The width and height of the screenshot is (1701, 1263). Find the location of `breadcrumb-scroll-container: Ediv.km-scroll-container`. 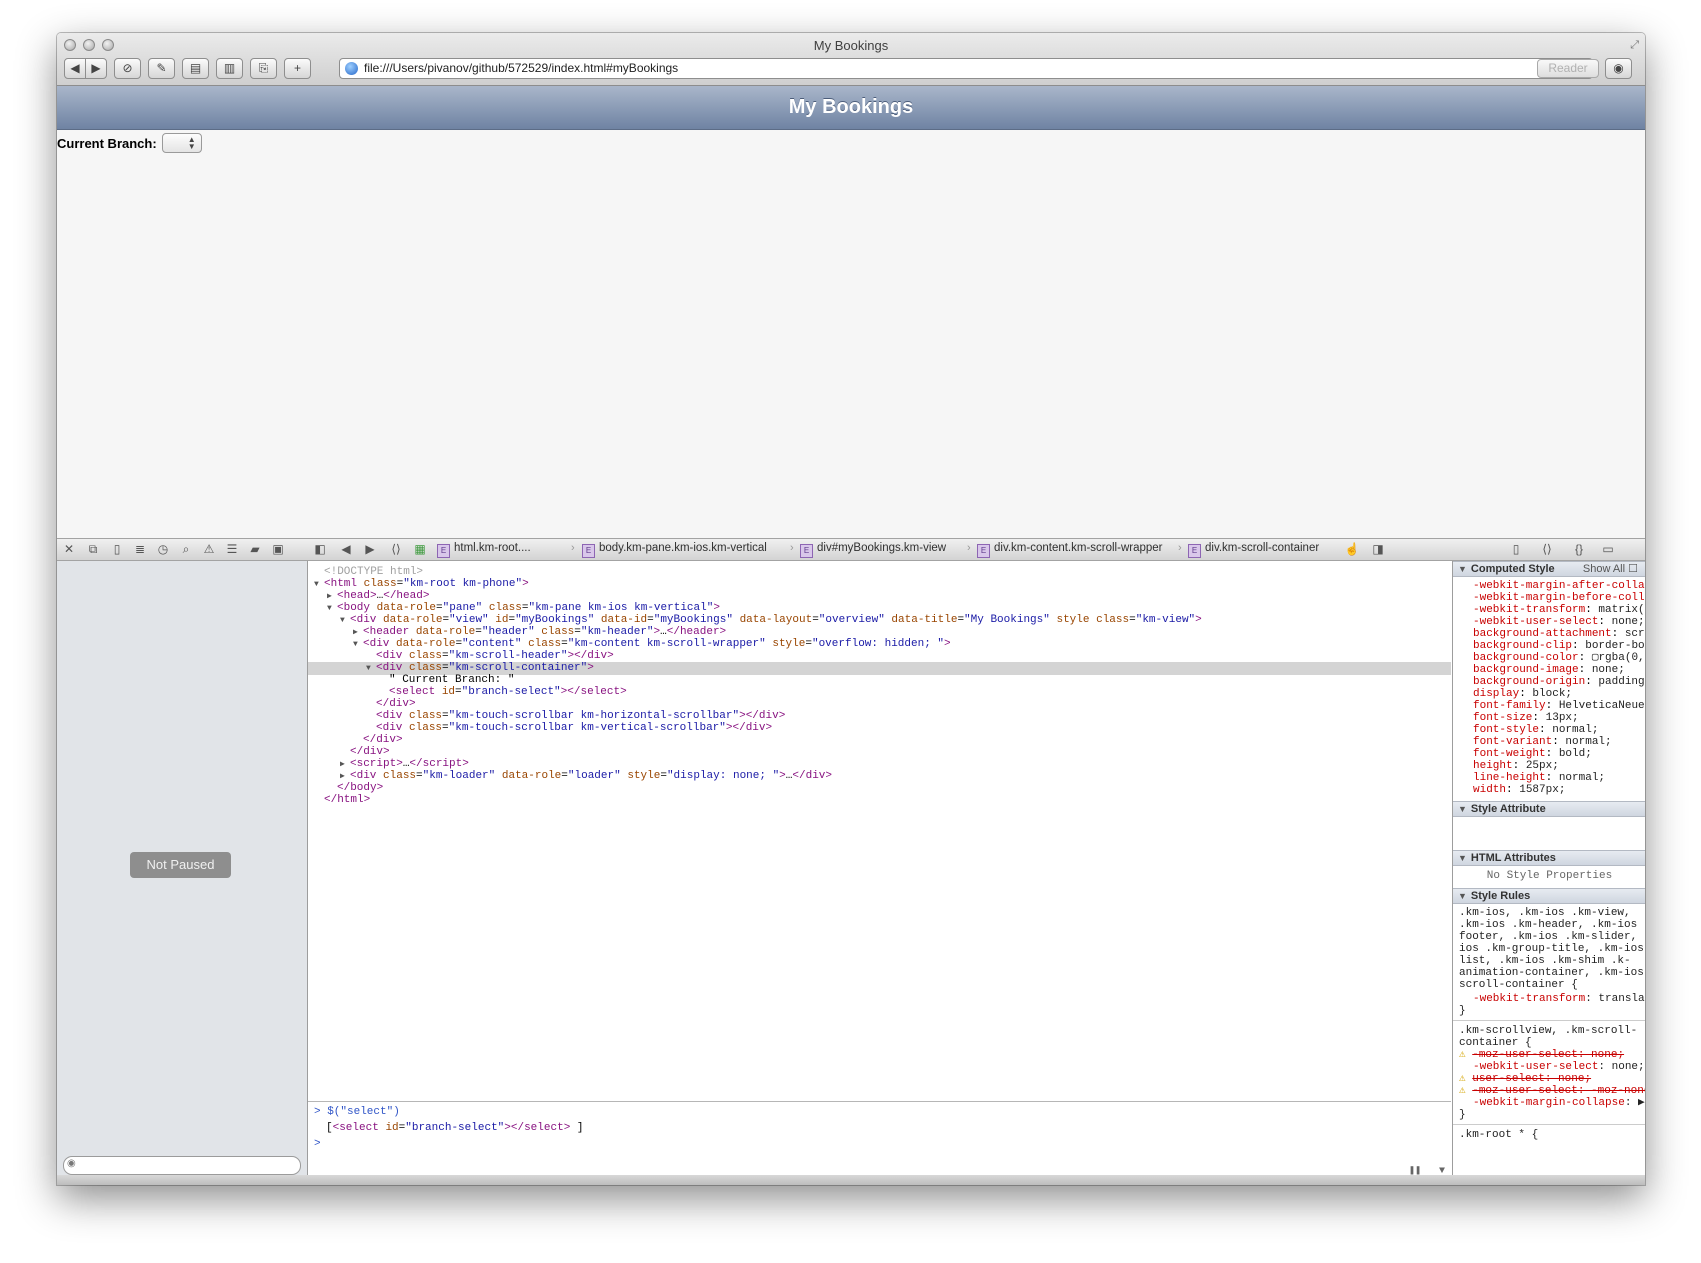

breadcrumb-scroll-container: Ediv.km-scroll-container is located at coordinates (1253, 550).